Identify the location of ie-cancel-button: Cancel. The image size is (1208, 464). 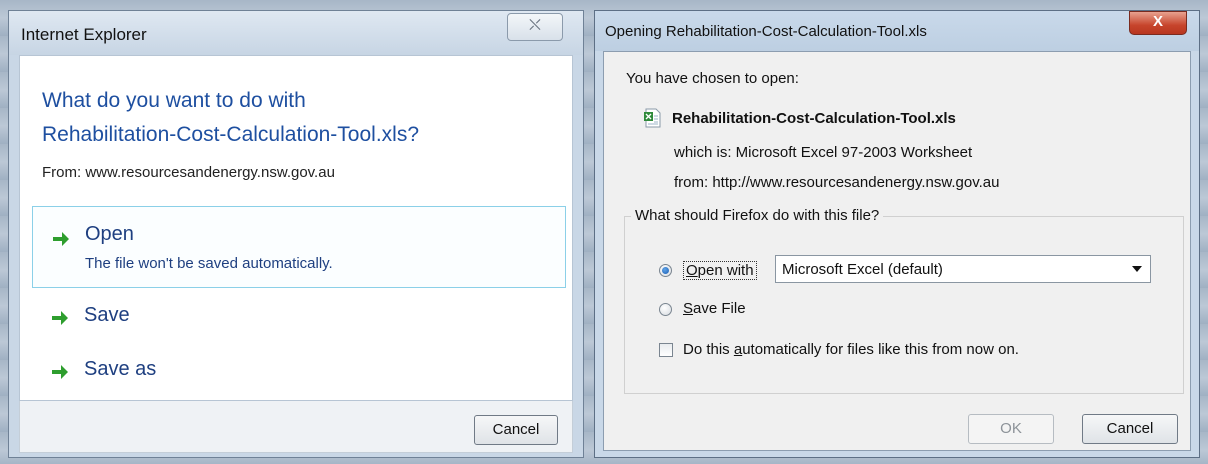
(516, 430).